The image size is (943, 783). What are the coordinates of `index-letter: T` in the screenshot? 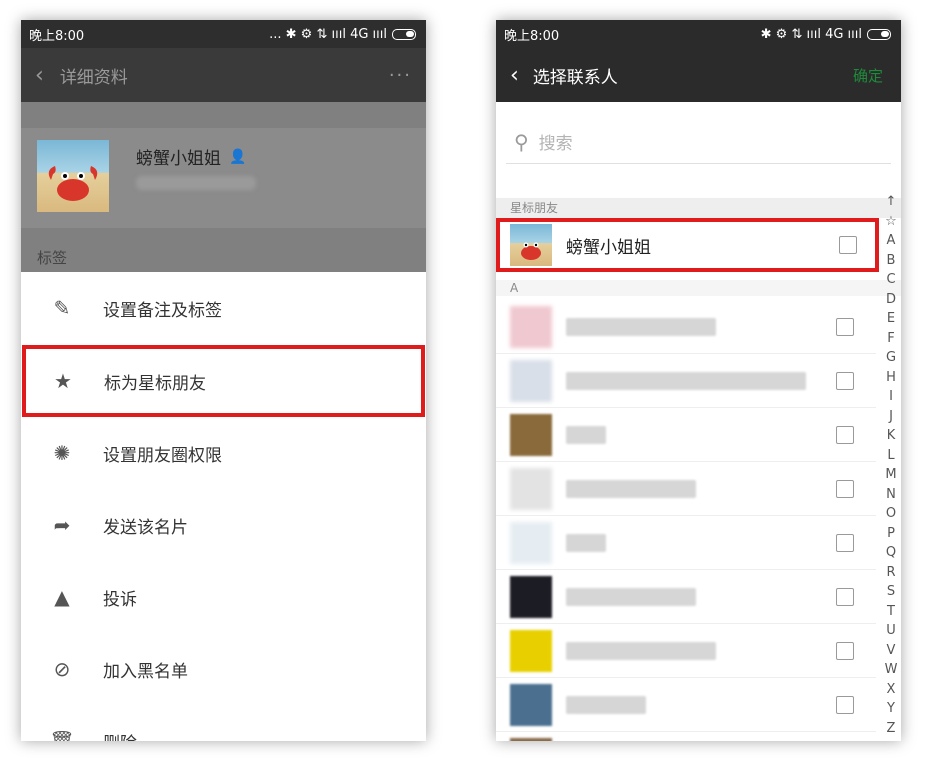 It's located at (891, 612).